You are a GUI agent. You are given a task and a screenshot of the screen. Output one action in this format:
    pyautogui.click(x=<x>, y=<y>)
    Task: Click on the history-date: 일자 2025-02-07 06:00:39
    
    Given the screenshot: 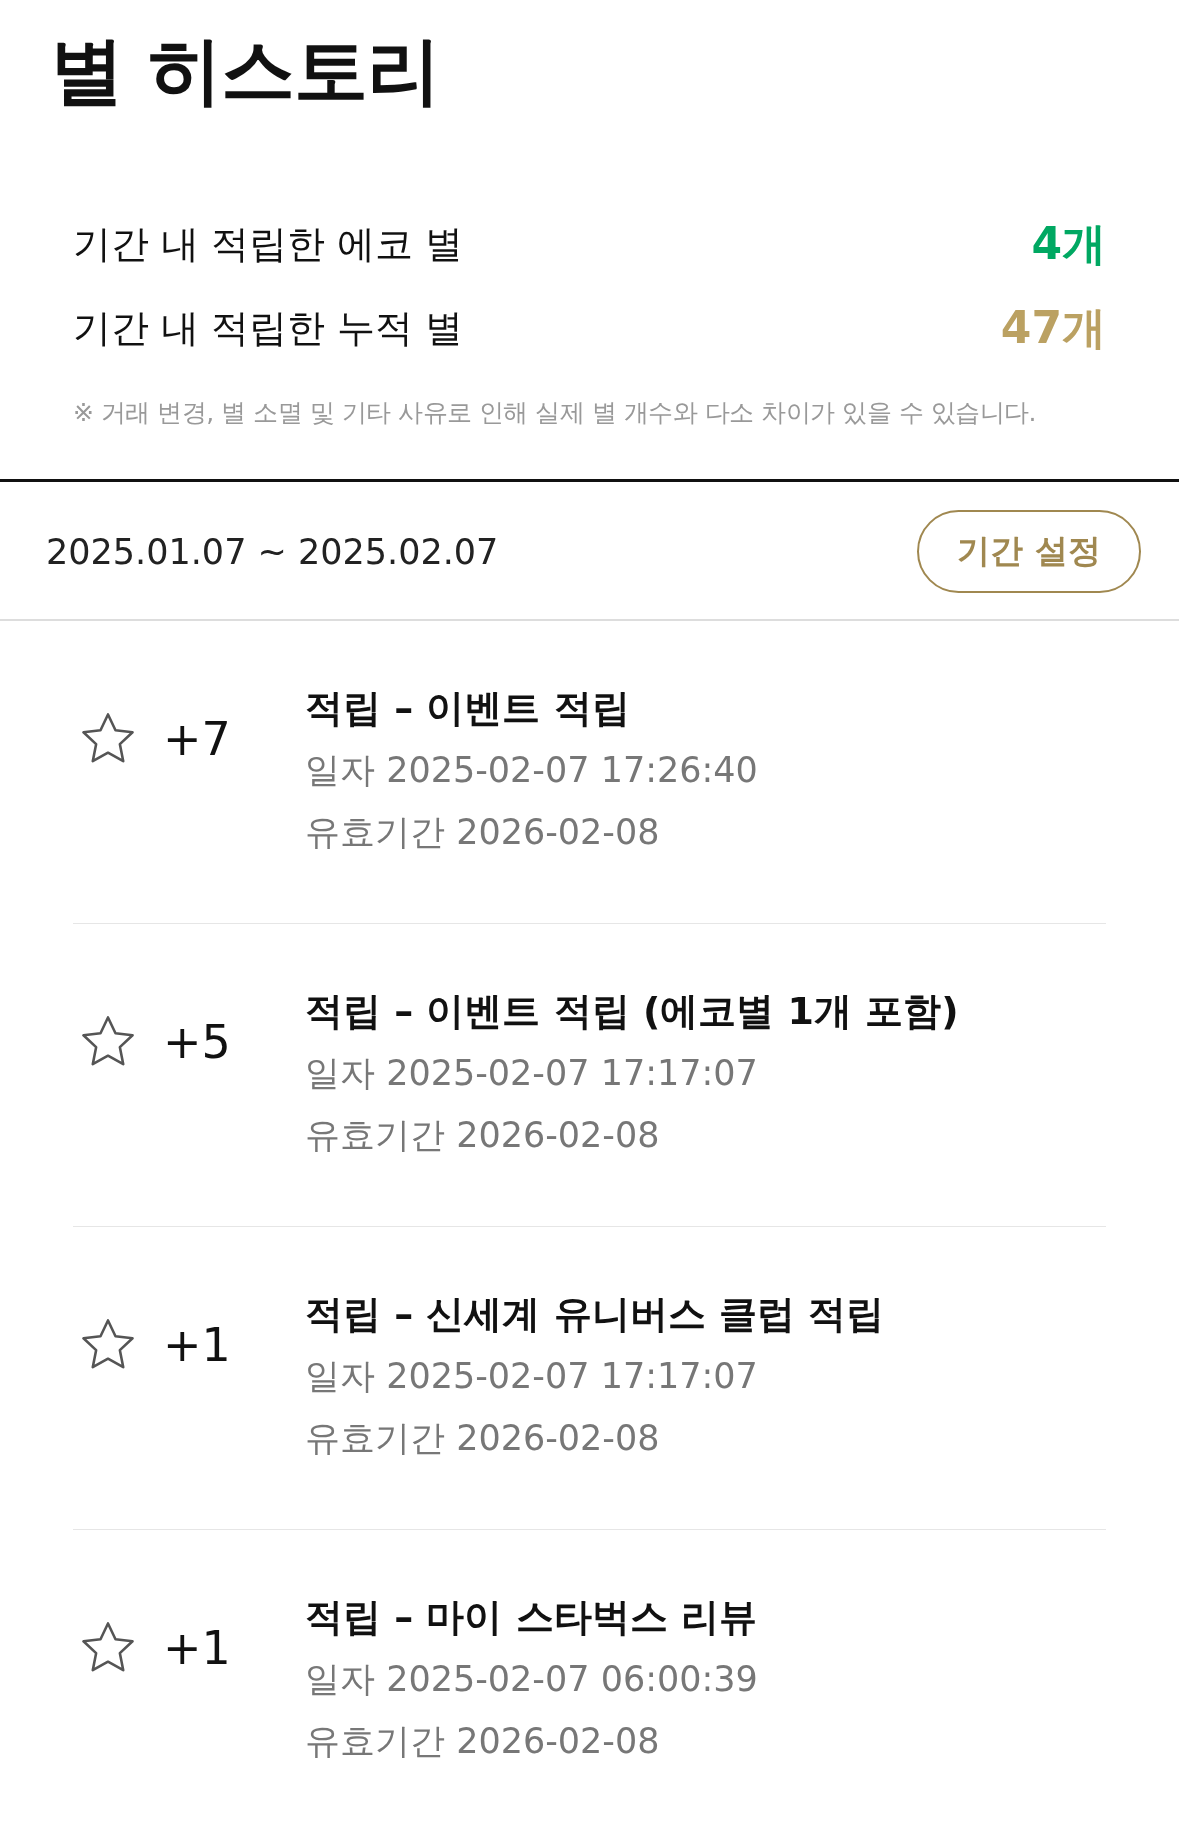 What is the action you would take?
    pyautogui.click(x=531, y=1679)
    